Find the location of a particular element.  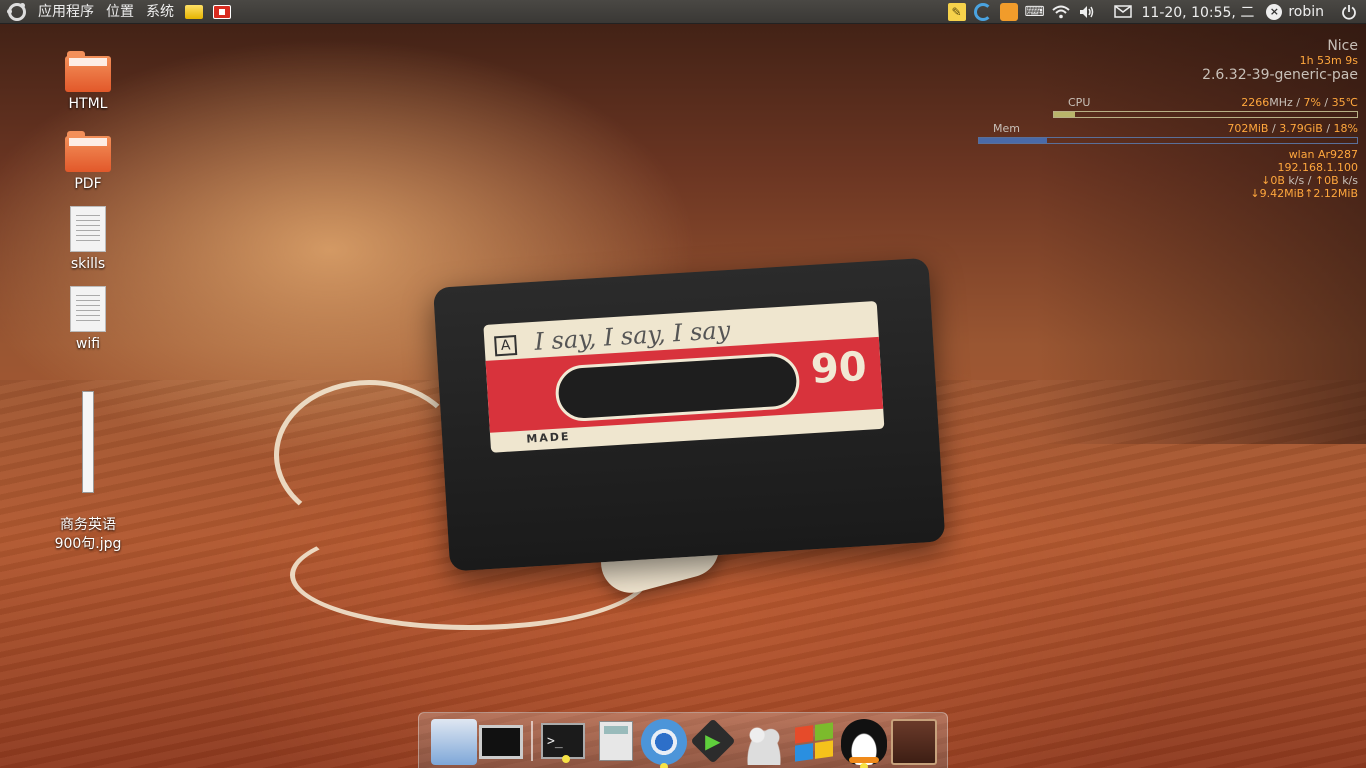

conky-kernel: 2.6.32-39-generic-pae is located at coordinates (1280, 75).